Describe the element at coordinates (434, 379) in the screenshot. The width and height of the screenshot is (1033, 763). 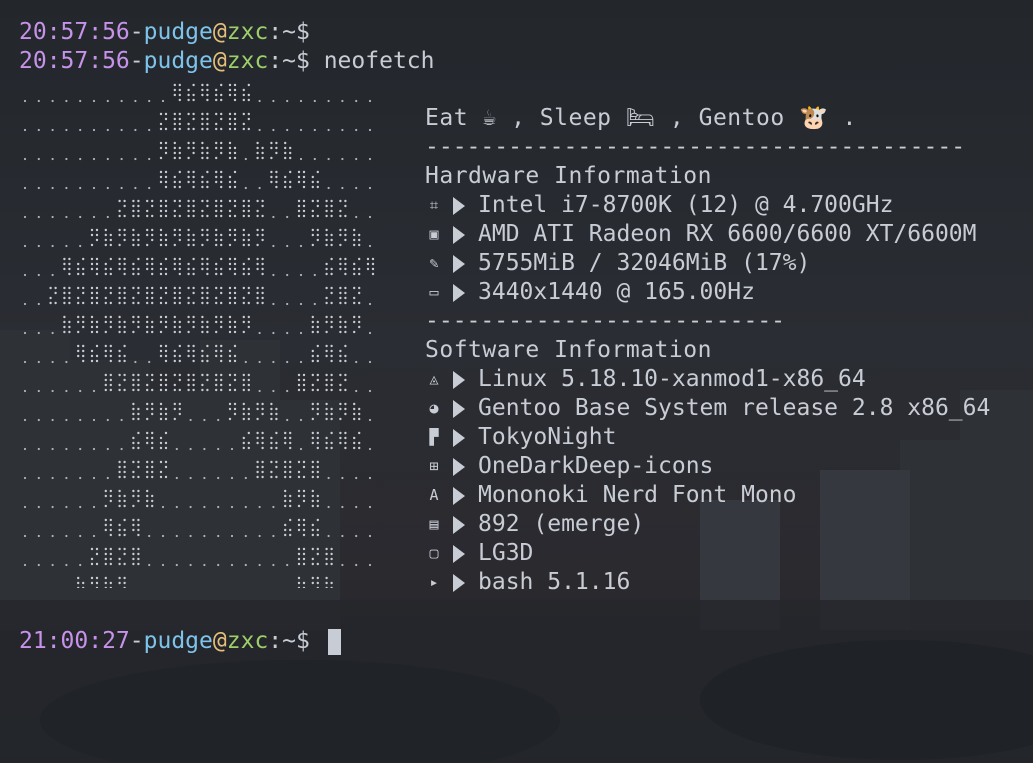
I see `linux-icon: ◬` at that location.